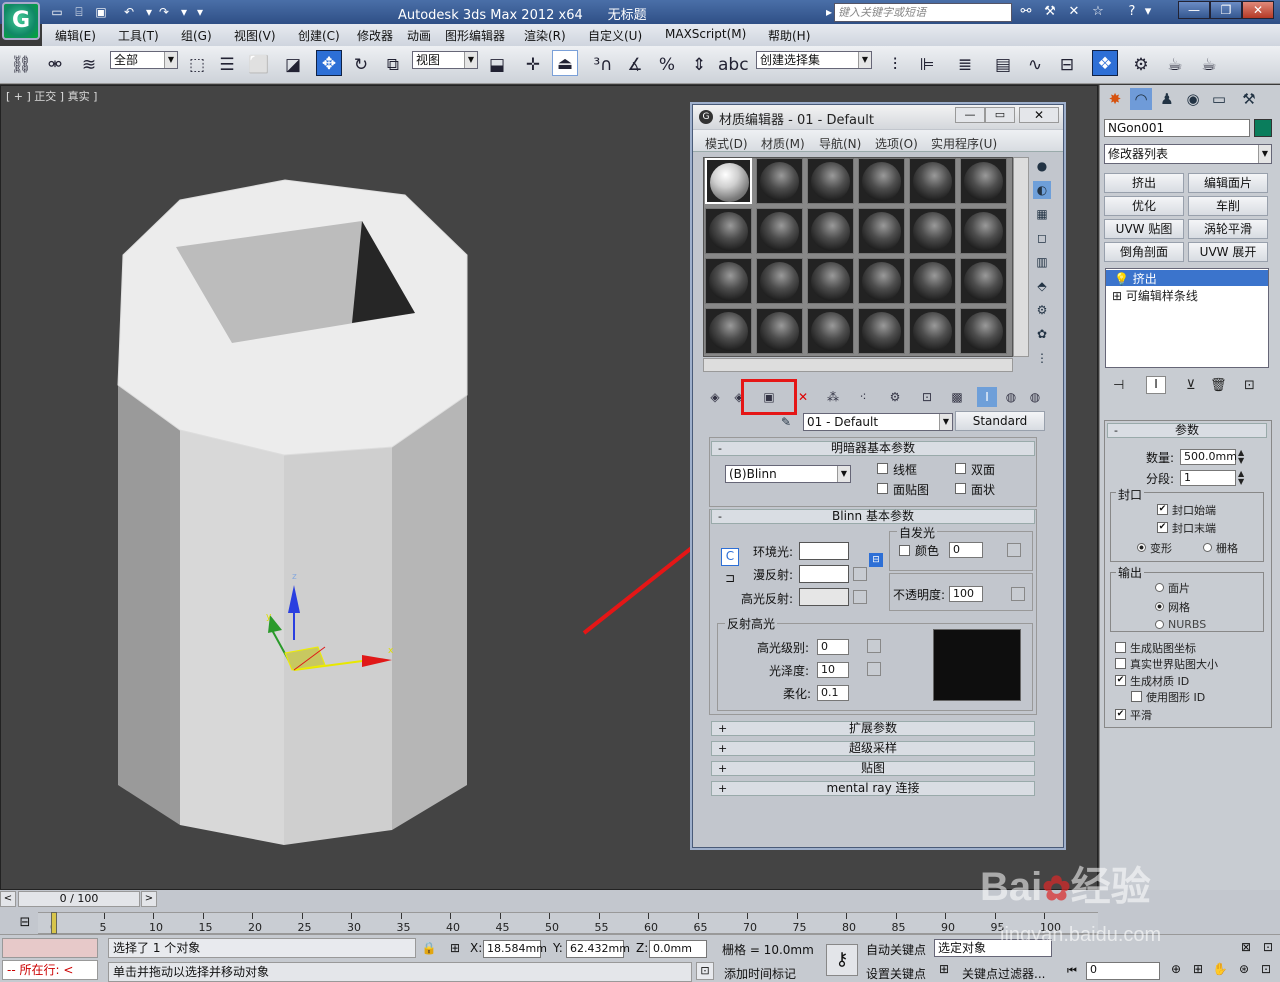  I want to click on angle-snap-icon: ∡, so click(635, 65).